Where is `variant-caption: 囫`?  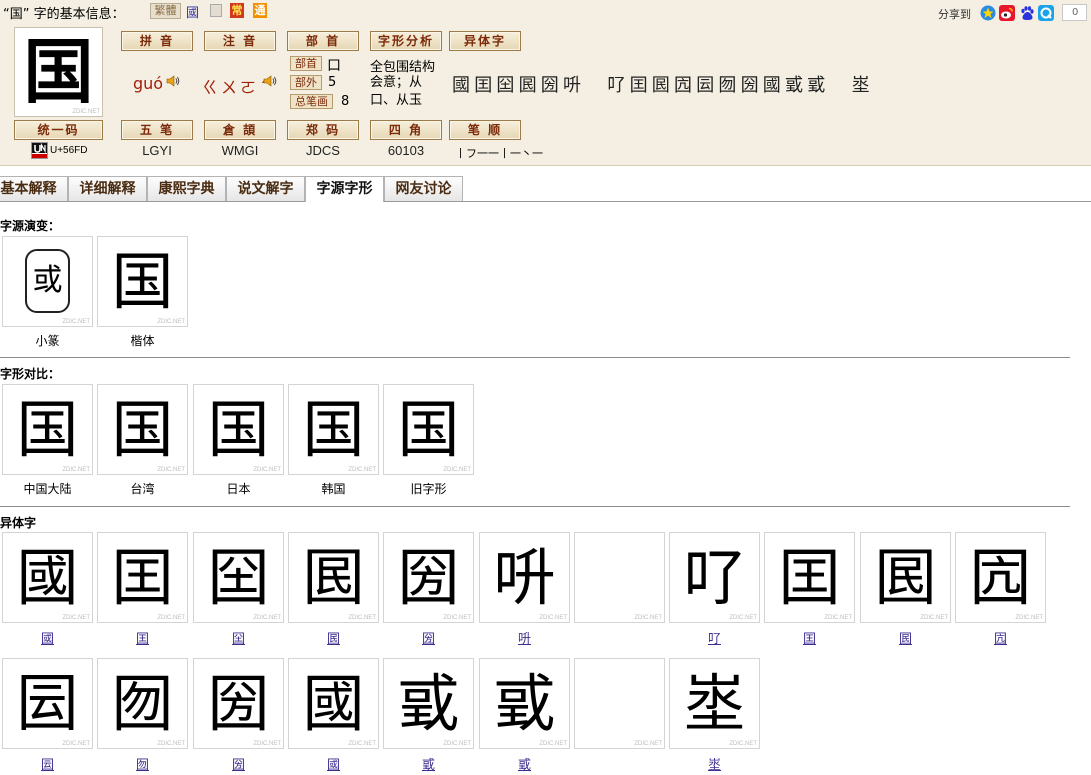
variant-caption: 囫 is located at coordinates (142, 763).